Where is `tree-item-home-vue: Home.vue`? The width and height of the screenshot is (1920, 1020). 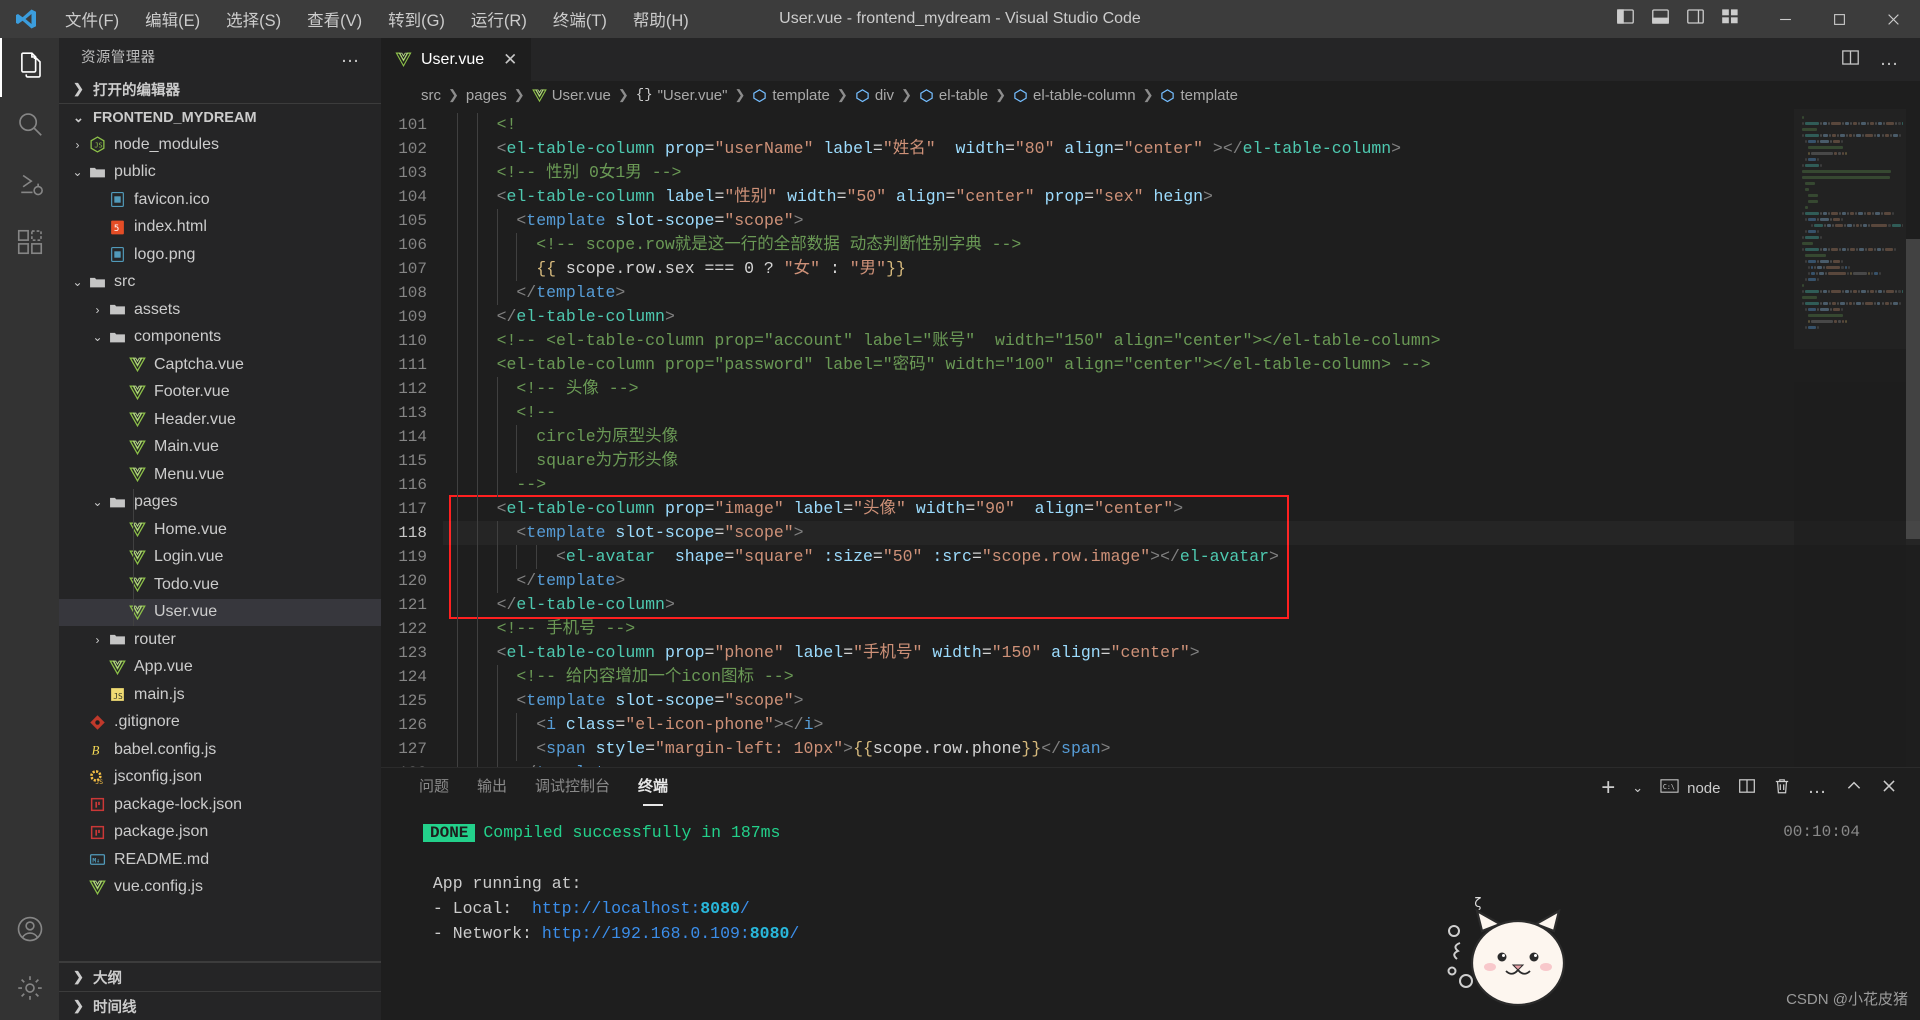 tree-item-home-vue: Home.vue is located at coordinates (220, 530).